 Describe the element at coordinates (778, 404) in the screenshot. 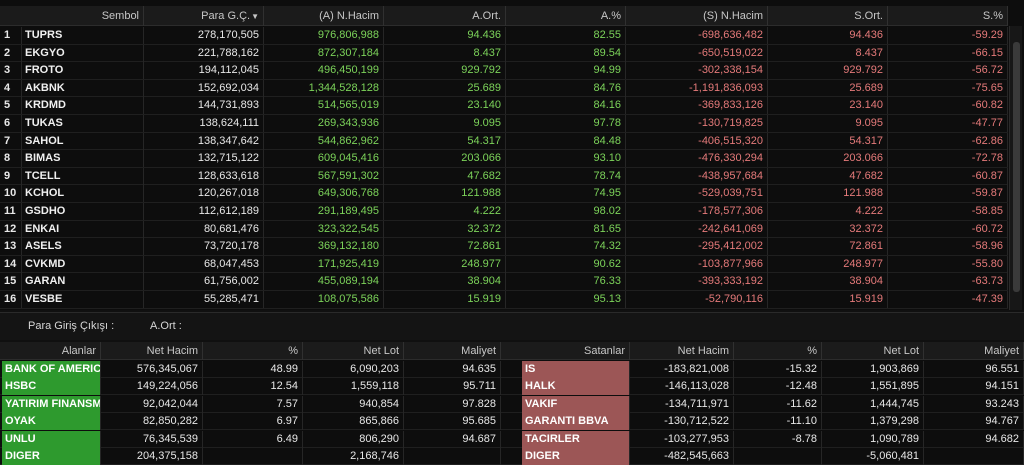

I see `pct-cell: -11.62` at that location.